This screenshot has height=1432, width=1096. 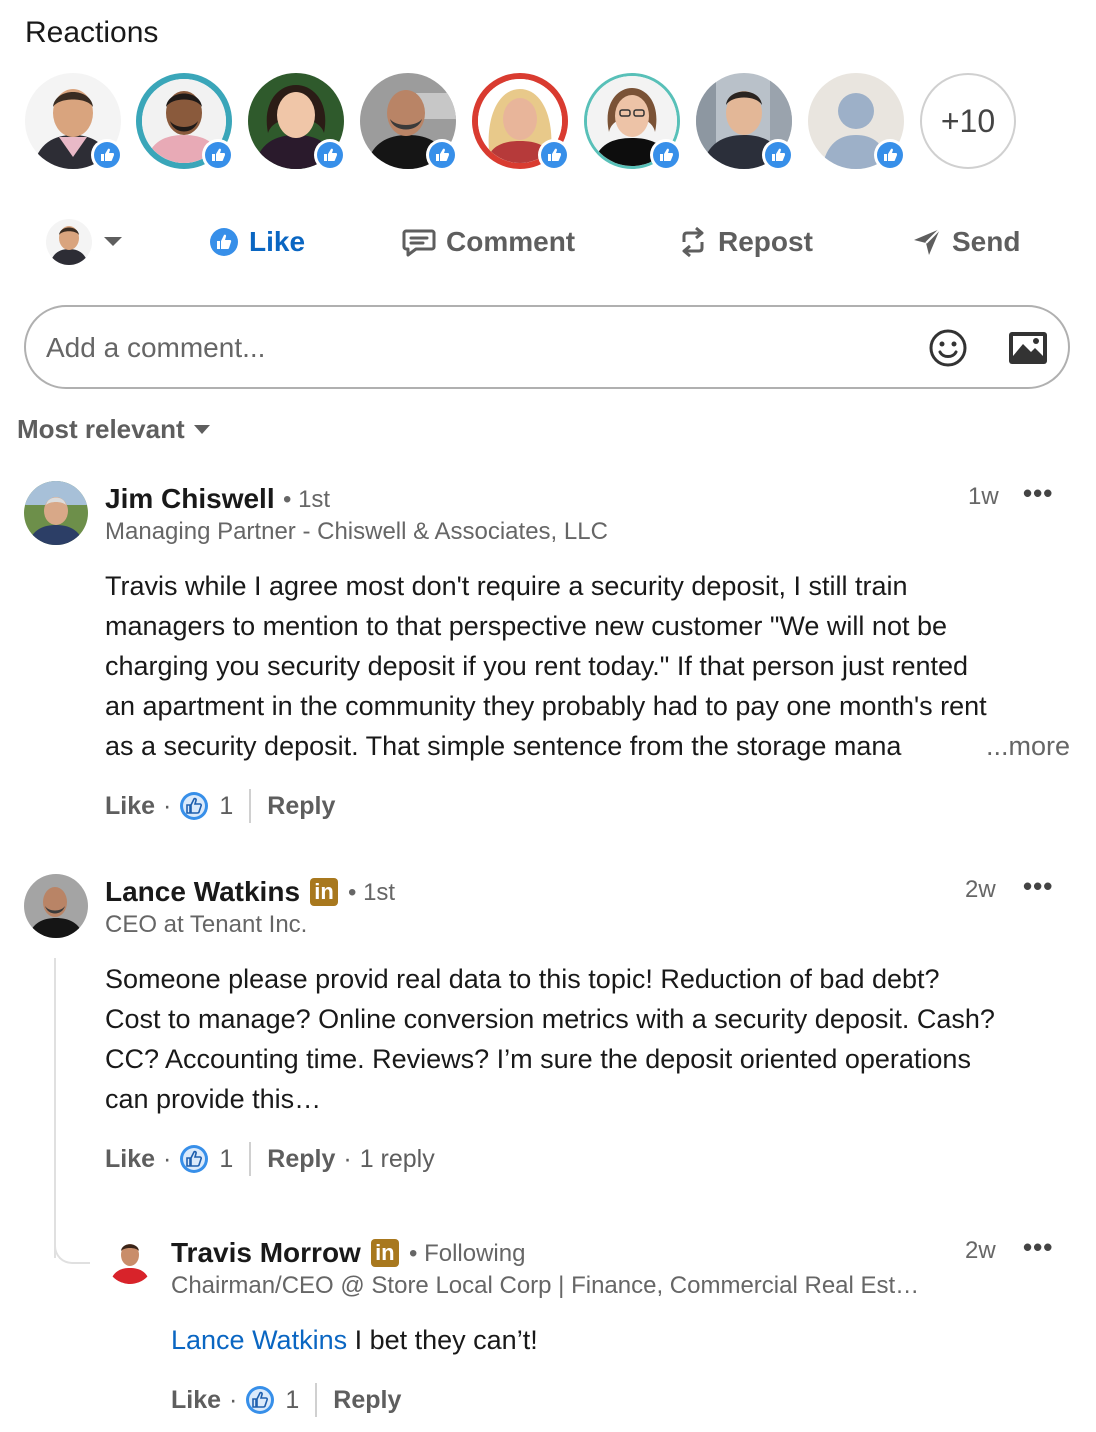 I want to click on comment-actions: Like · 1 Reply · 1 reply, so click(x=270, y=1159).